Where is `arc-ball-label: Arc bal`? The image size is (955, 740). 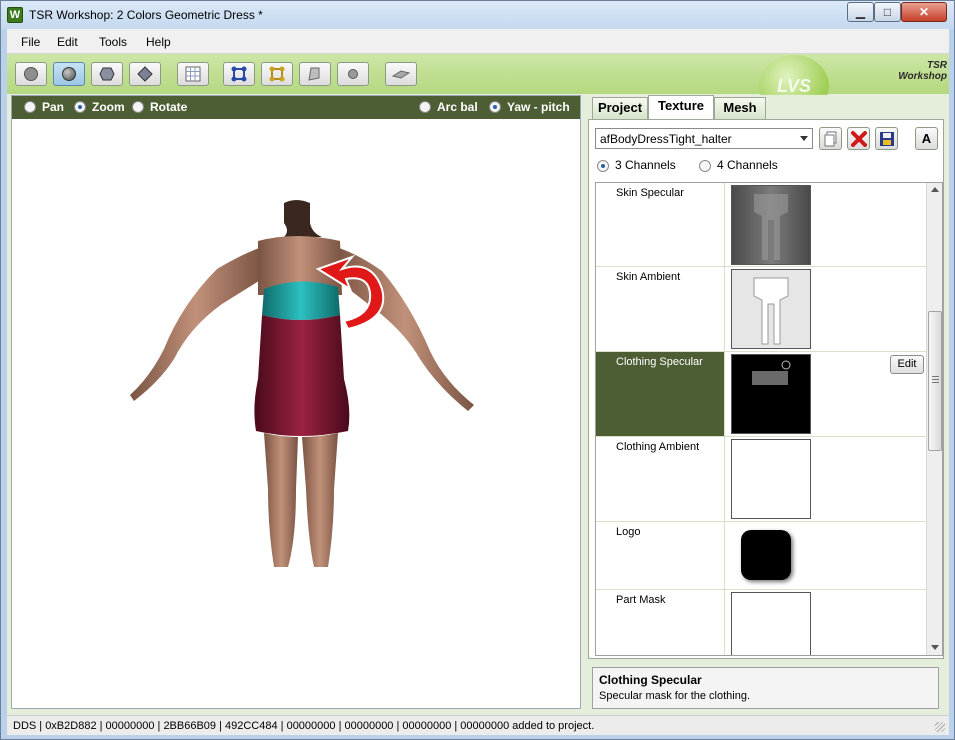
arc-ball-label: Arc bal is located at coordinates (457, 107).